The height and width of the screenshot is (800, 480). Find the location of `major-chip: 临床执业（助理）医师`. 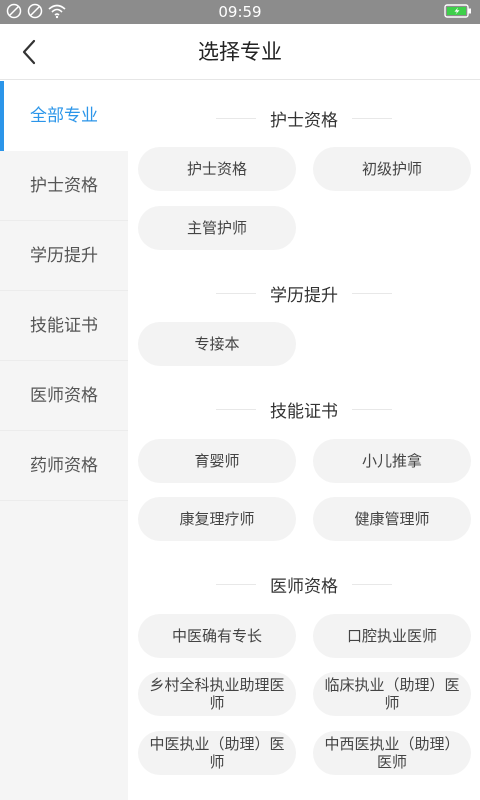

major-chip: 临床执业（助理）医师 is located at coordinates (392, 694).